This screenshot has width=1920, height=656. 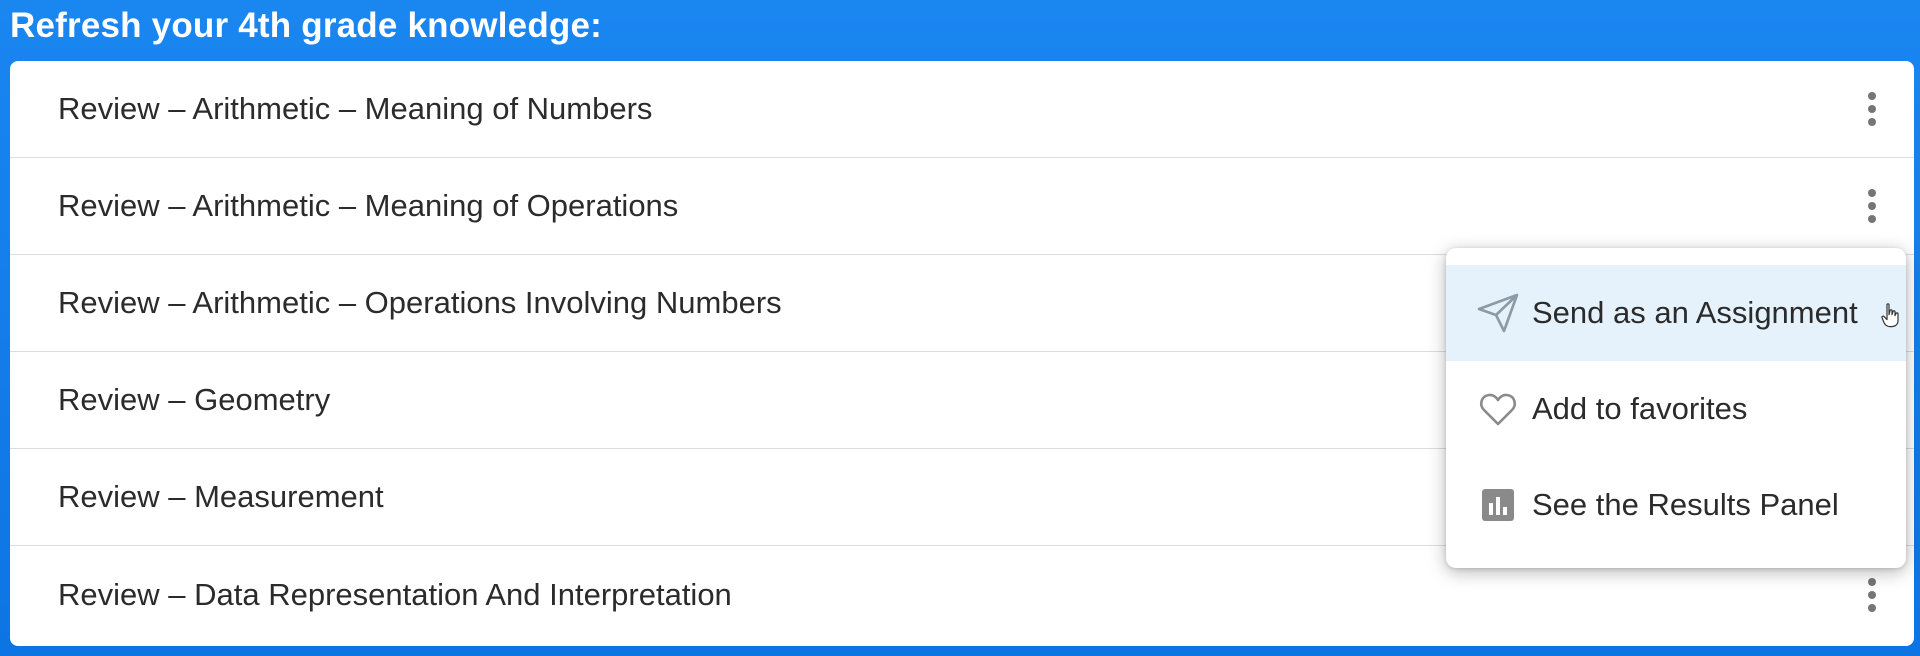 What do you see at coordinates (962, 109) in the screenshot?
I see `list-item: Review – Arithmetic – Meaning of Numbers` at bounding box center [962, 109].